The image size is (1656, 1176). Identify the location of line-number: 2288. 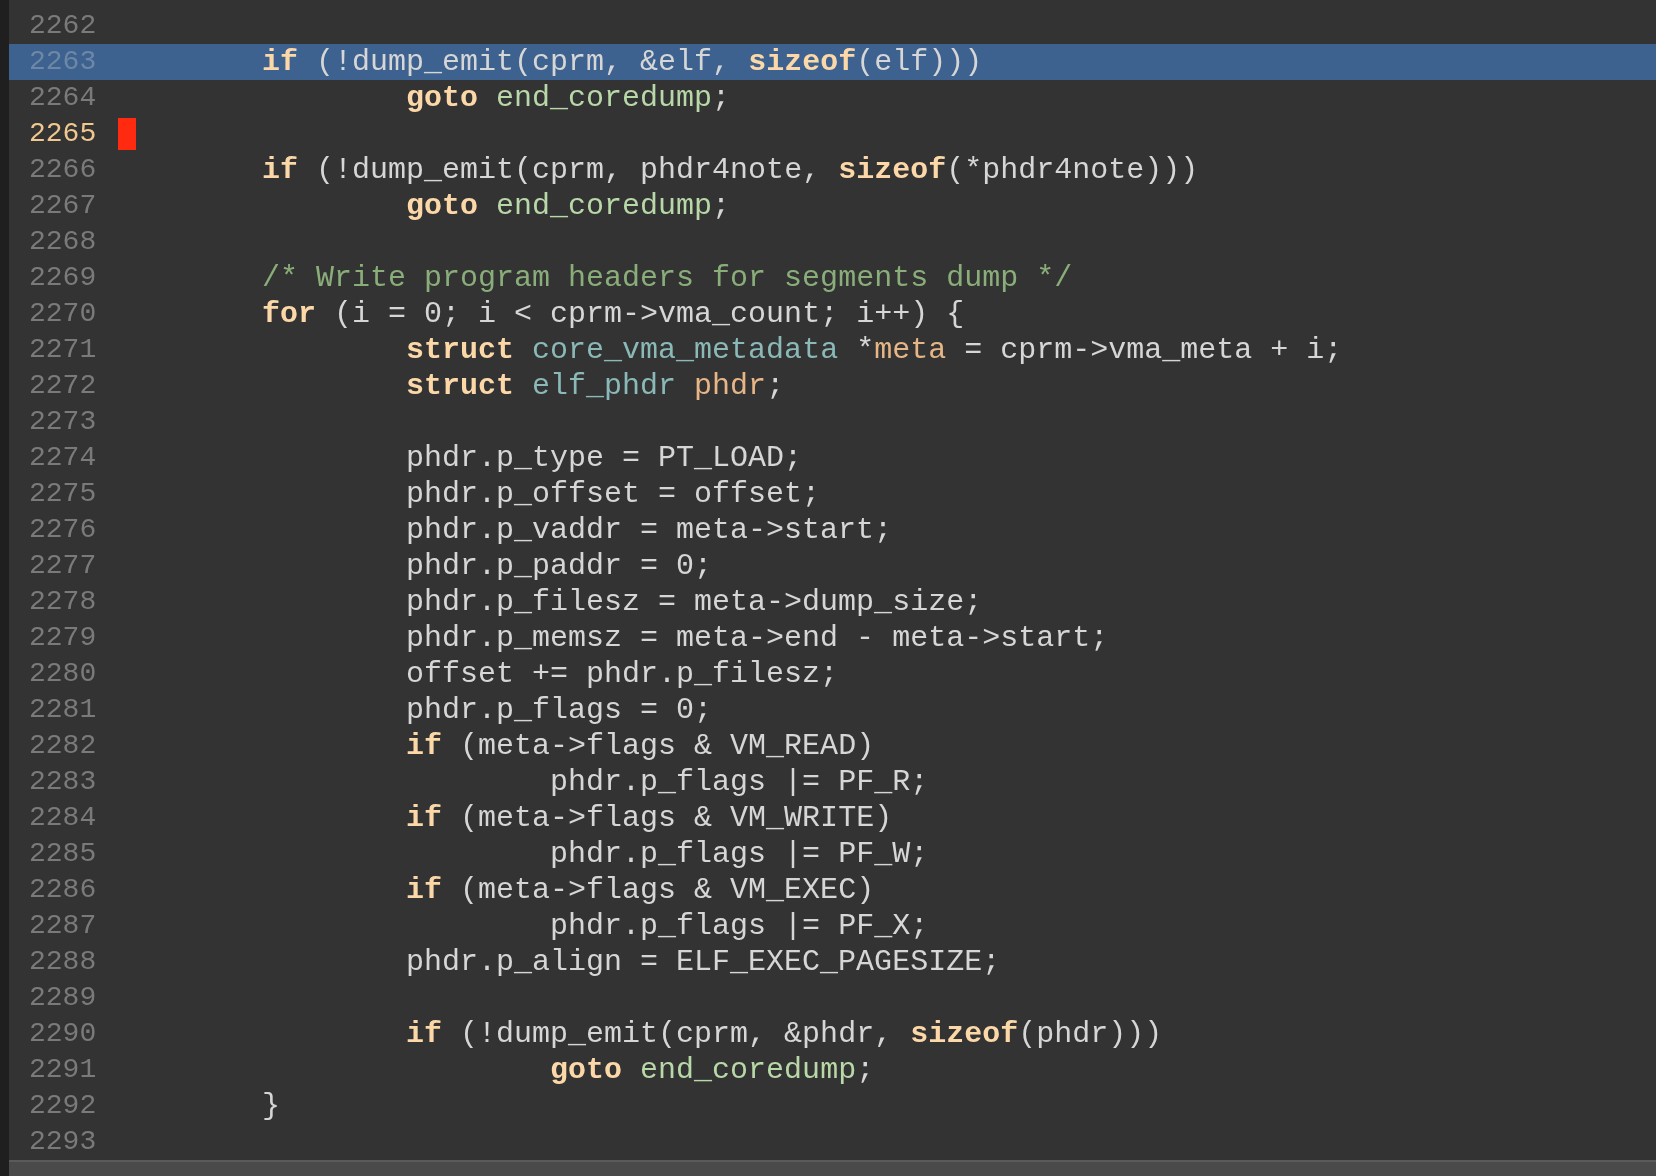
(63, 962).